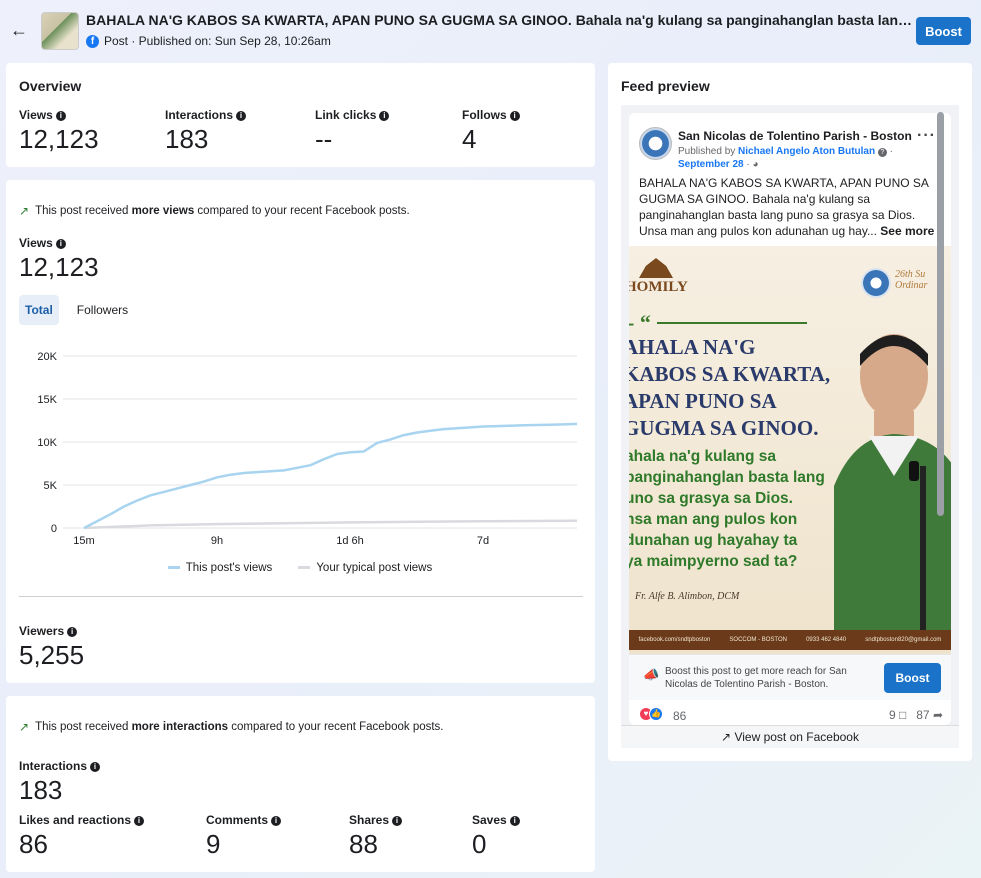 The image size is (981, 878). I want to click on preview-scrollbar, so click(940, 314).